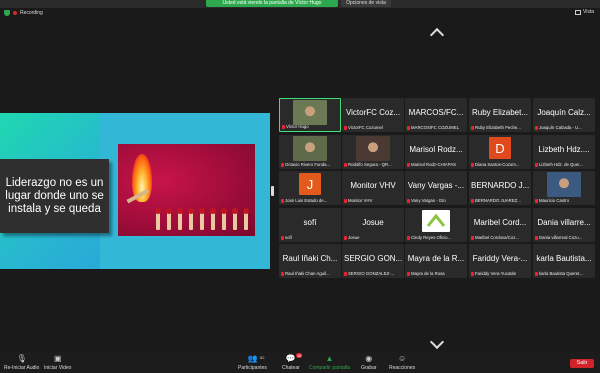  Describe the element at coordinates (310, 115) in the screenshot. I see `participant-tile: Víctor Hugo` at that location.